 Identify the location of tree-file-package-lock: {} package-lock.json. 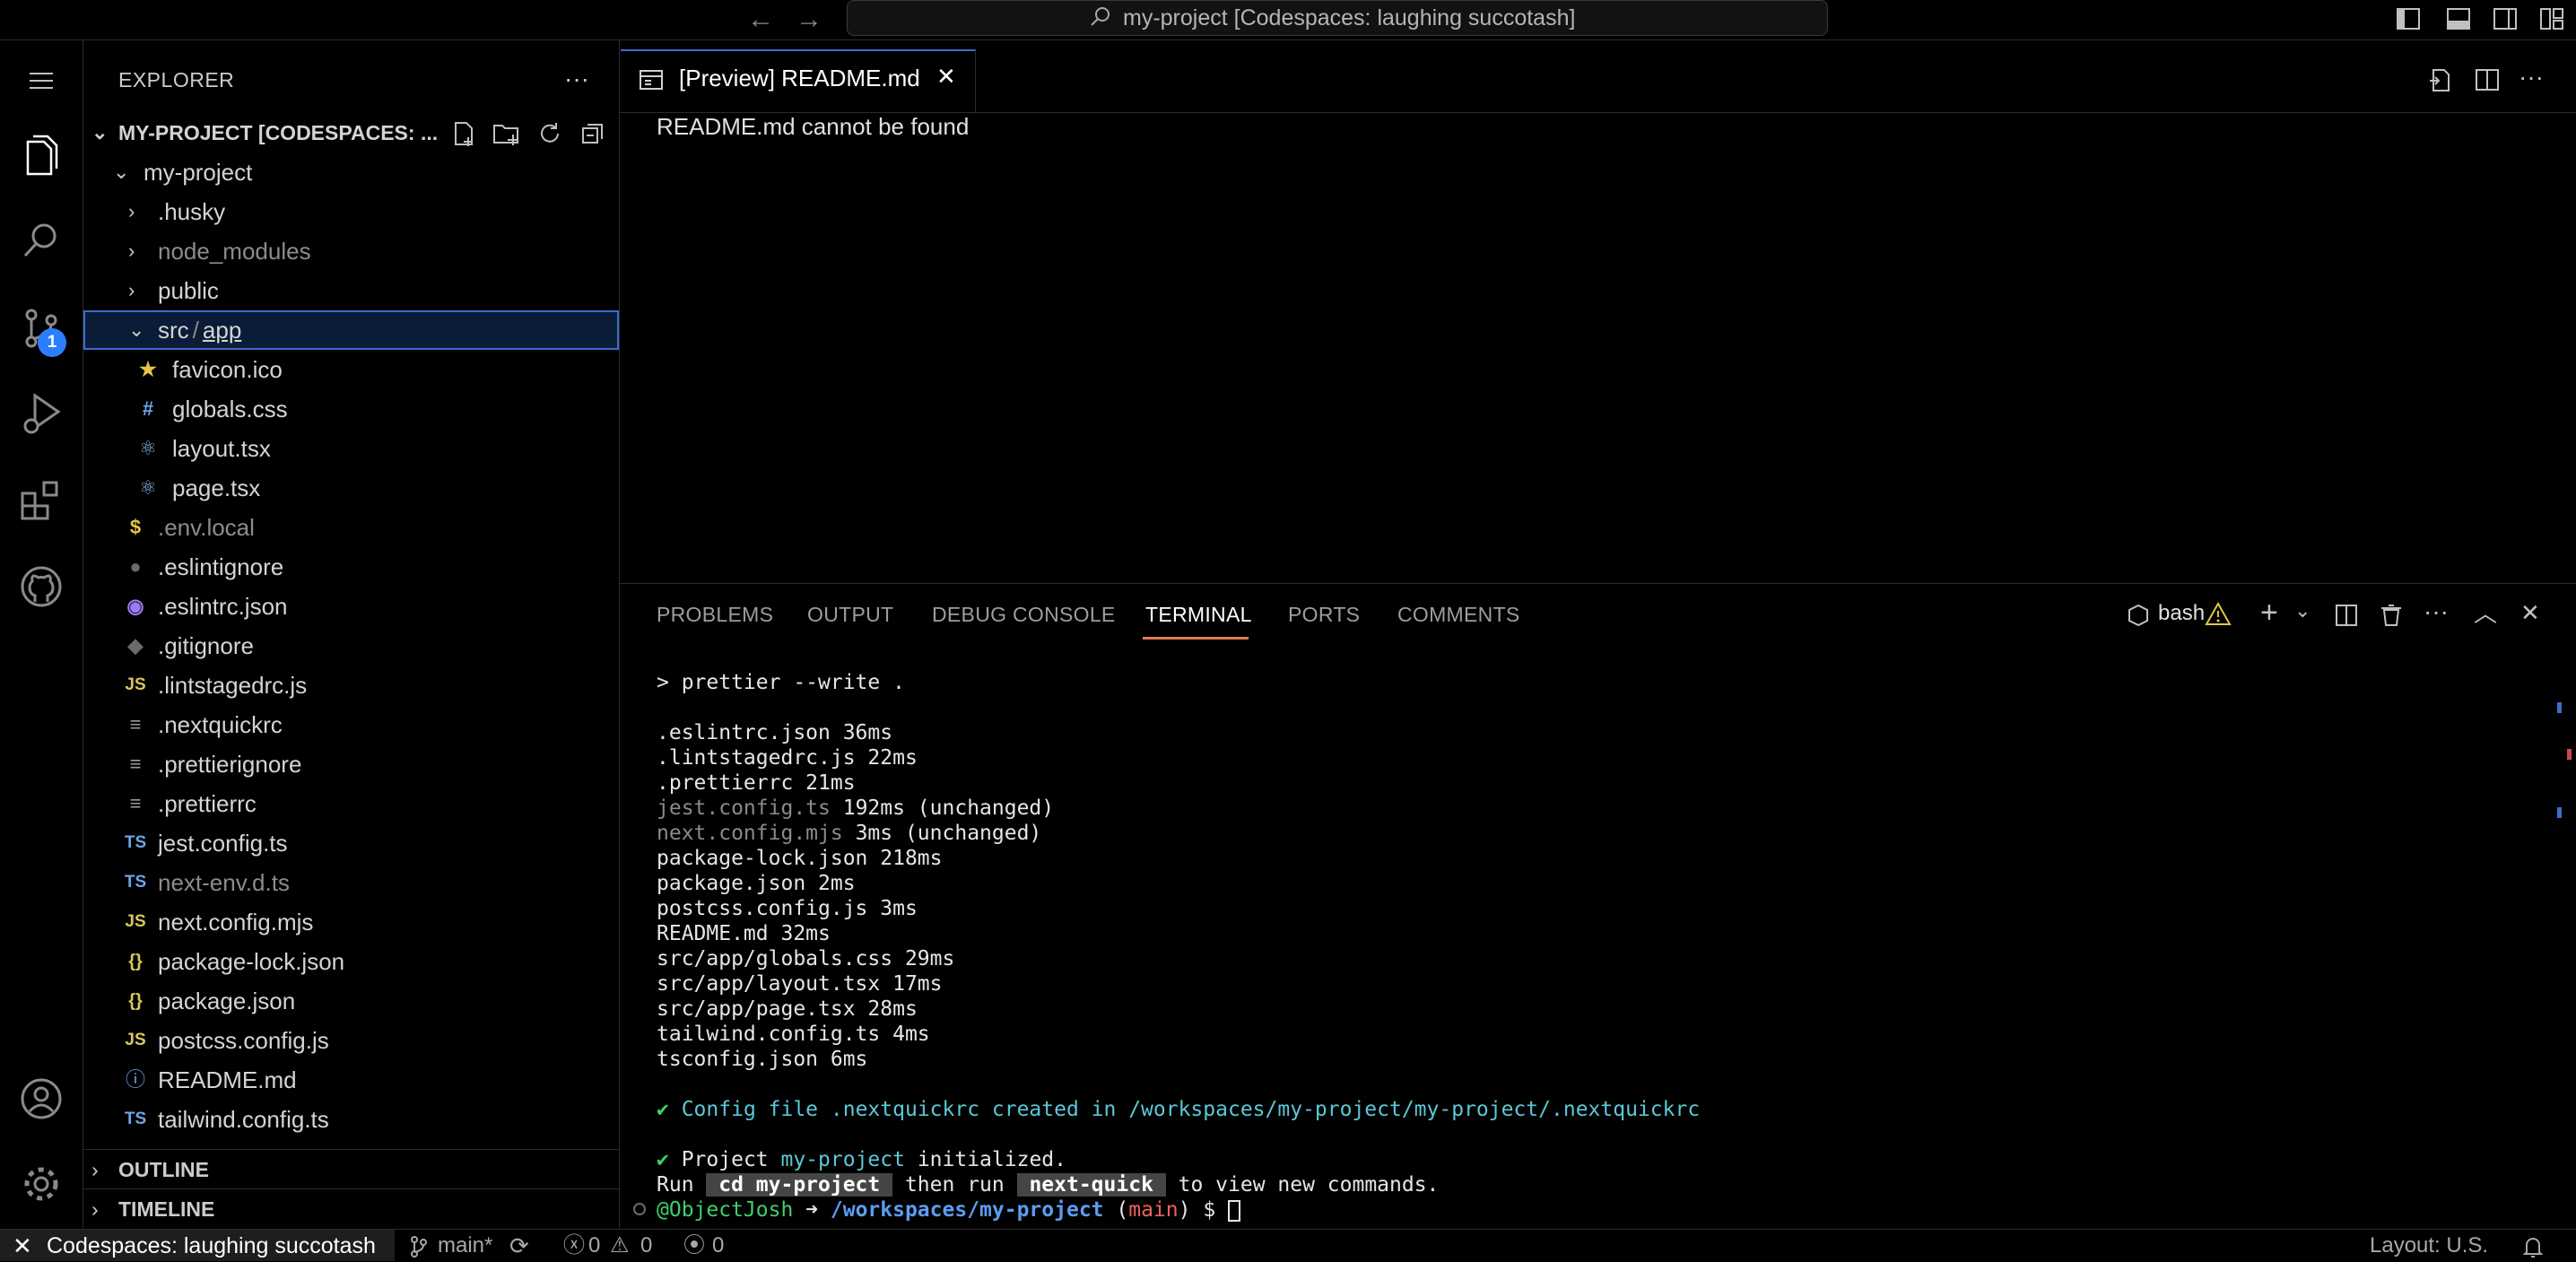
(351, 962).